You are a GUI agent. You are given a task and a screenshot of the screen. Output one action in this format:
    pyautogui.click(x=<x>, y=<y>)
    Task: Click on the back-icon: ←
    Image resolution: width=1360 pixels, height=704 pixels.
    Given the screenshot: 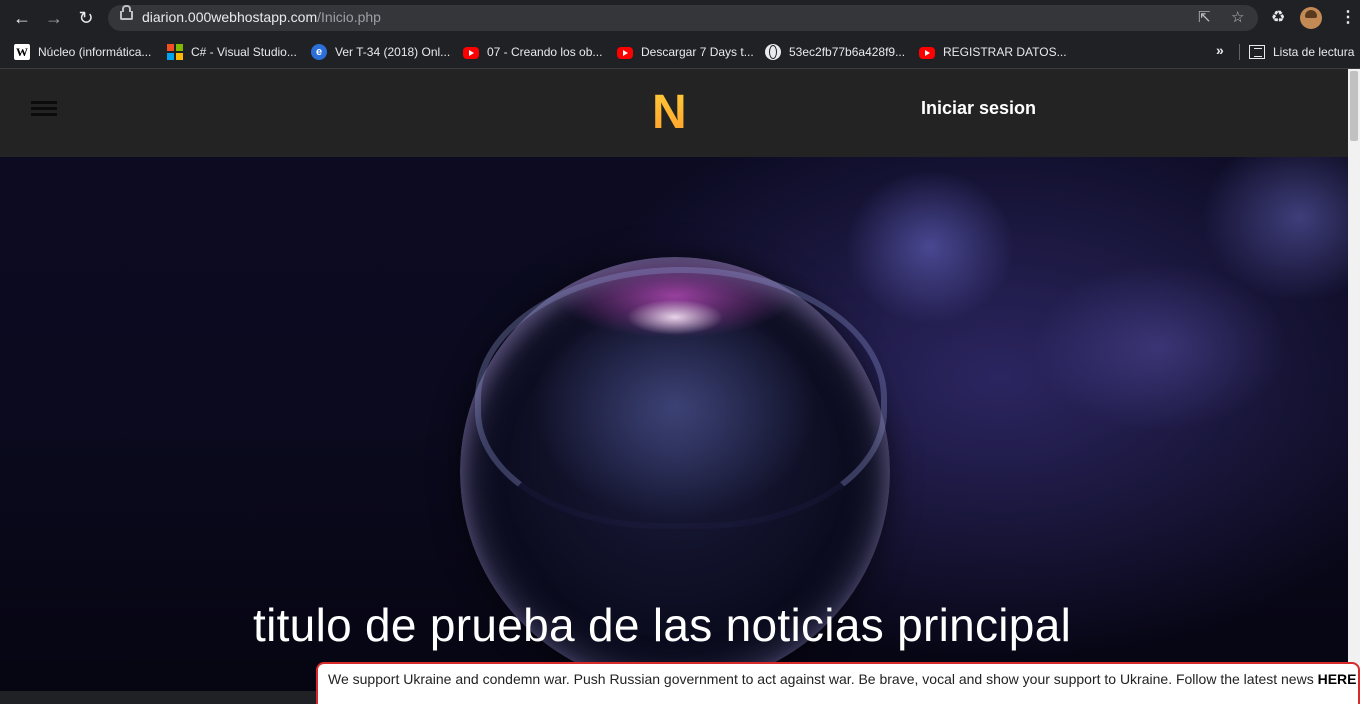 What is the action you would take?
    pyautogui.click(x=22, y=18)
    